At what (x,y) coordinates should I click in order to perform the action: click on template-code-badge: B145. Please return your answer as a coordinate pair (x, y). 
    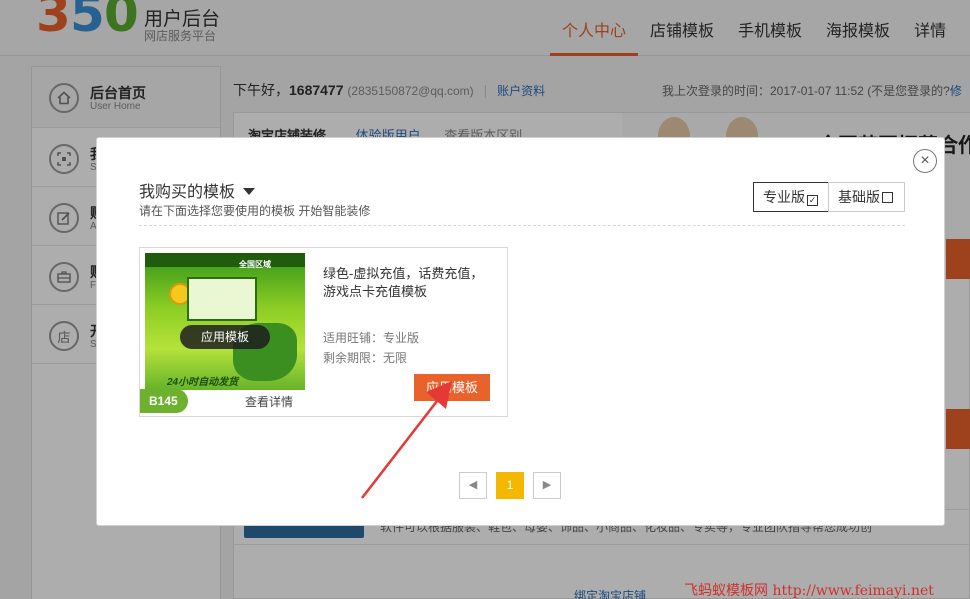
    Looking at the image, I should click on (164, 401).